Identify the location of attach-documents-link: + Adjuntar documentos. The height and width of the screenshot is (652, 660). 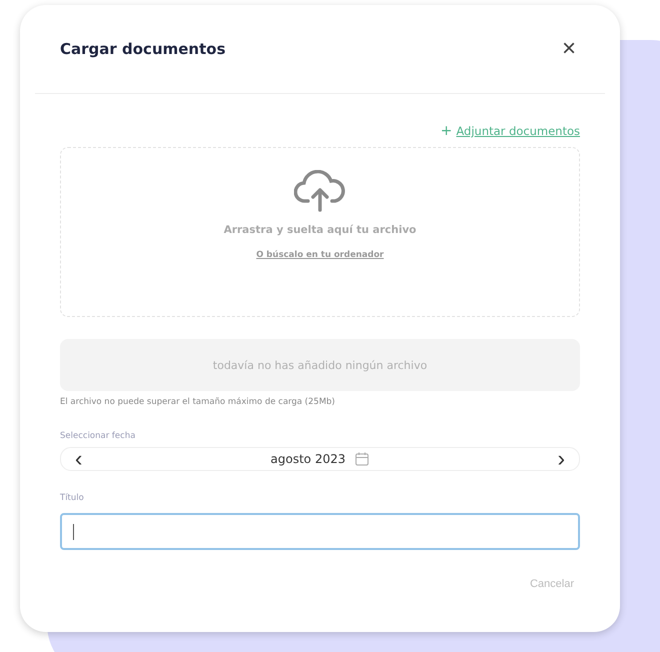
(510, 131).